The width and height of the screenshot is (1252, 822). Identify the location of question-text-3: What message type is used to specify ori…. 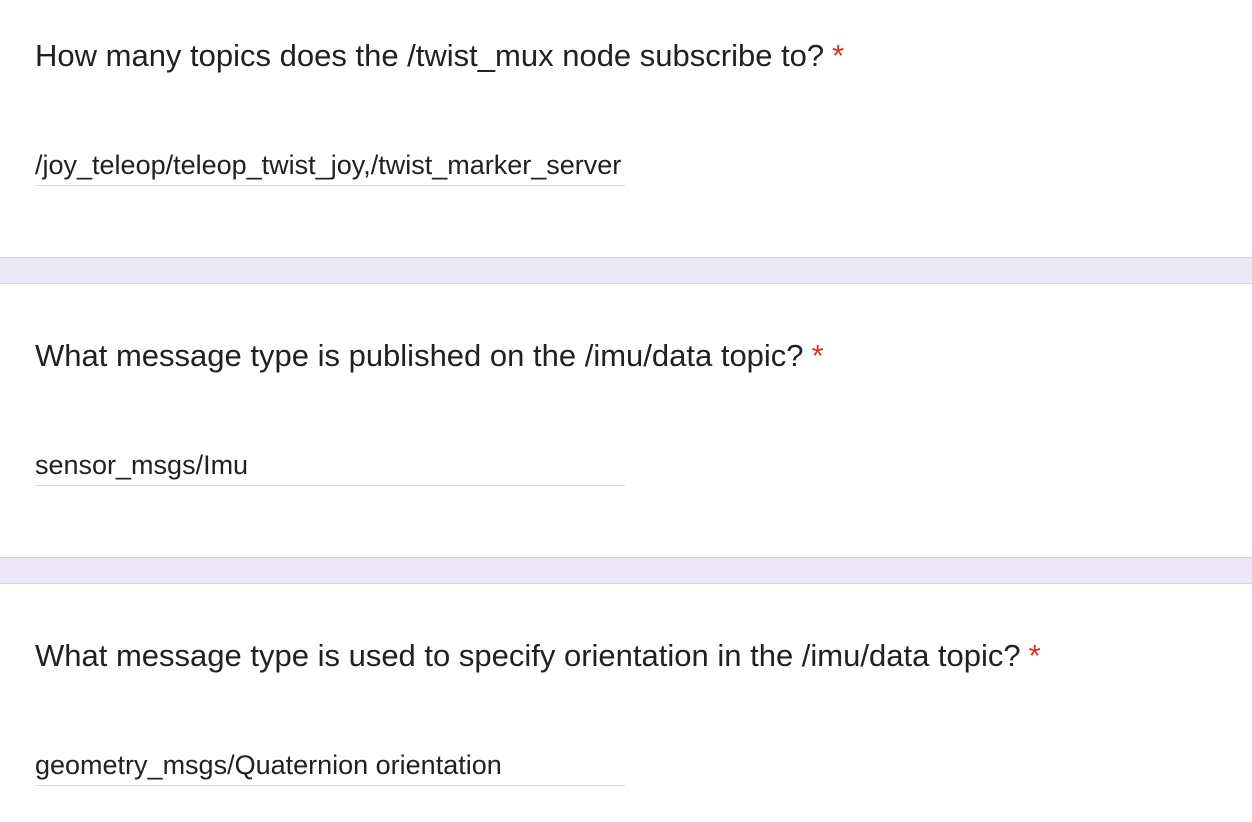
(528, 655).